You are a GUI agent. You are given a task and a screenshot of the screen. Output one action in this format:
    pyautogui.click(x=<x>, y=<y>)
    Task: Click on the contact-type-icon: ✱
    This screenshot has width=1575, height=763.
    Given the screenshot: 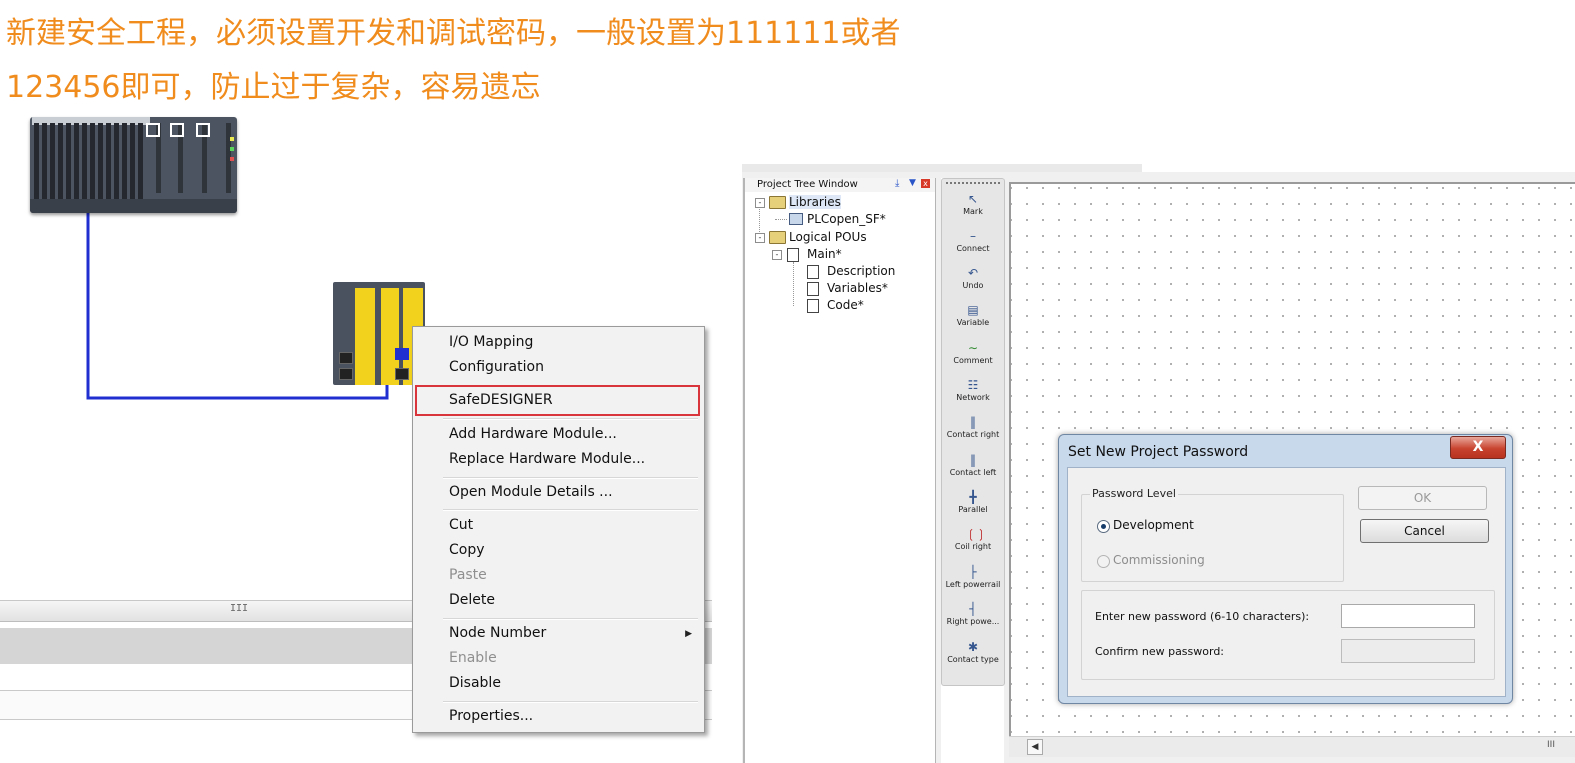 What is the action you would take?
    pyautogui.click(x=973, y=647)
    